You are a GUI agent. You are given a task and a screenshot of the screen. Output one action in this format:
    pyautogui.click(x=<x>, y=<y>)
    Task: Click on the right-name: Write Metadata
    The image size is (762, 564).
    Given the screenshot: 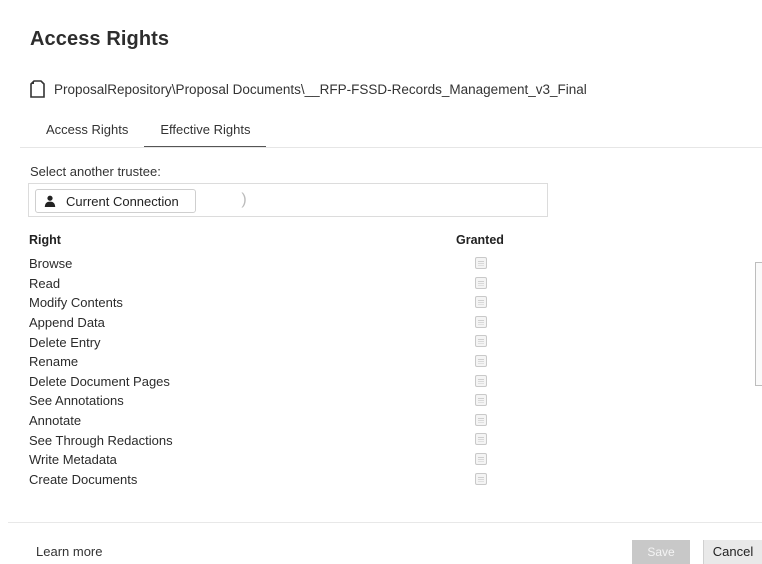 What is the action you would take?
    pyautogui.click(x=73, y=460)
    